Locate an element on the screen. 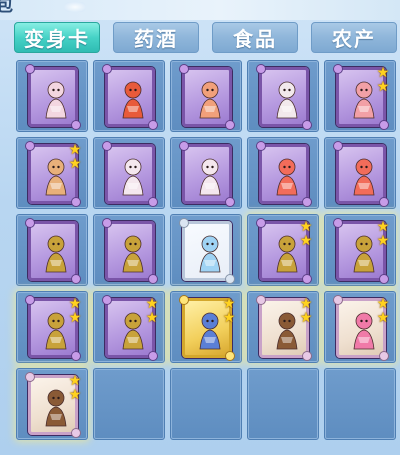 The width and height of the screenshot is (400, 455). fox-girl-card is located at coordinates (207, 97).